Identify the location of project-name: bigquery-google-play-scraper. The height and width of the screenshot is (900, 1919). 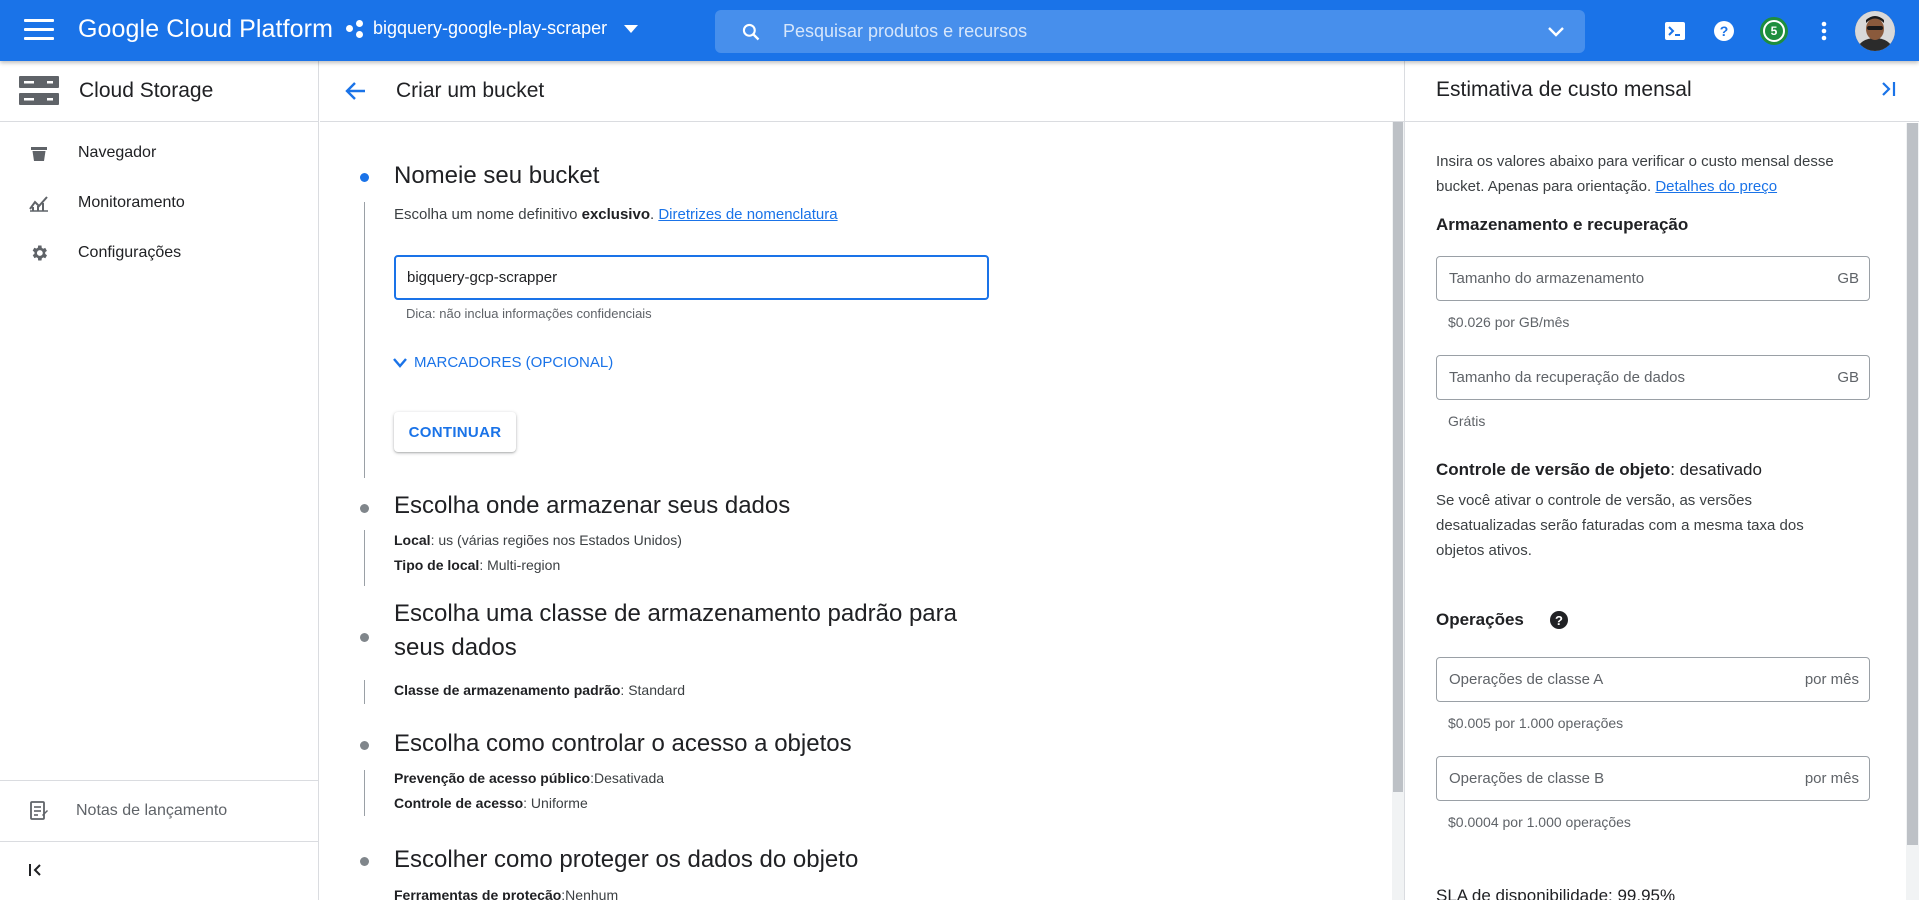
(490, 28).